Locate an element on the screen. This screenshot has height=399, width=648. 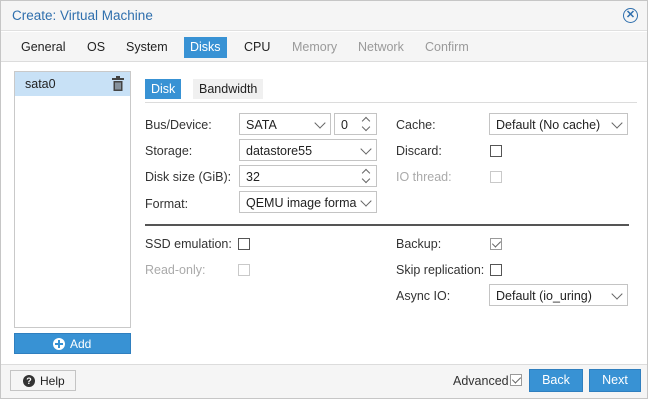
tab-cpu: CPU is located at coordinates (257, 47).